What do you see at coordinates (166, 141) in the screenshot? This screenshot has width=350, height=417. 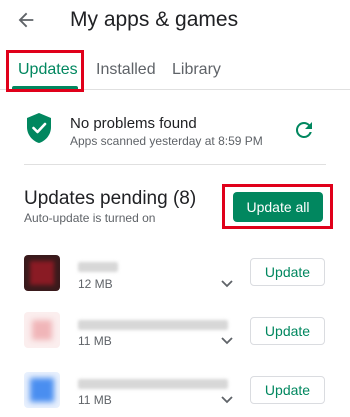 I see `status-subtitle: Apps scanned yesterday at 8:59 PM` at bounding box center [166, 141].